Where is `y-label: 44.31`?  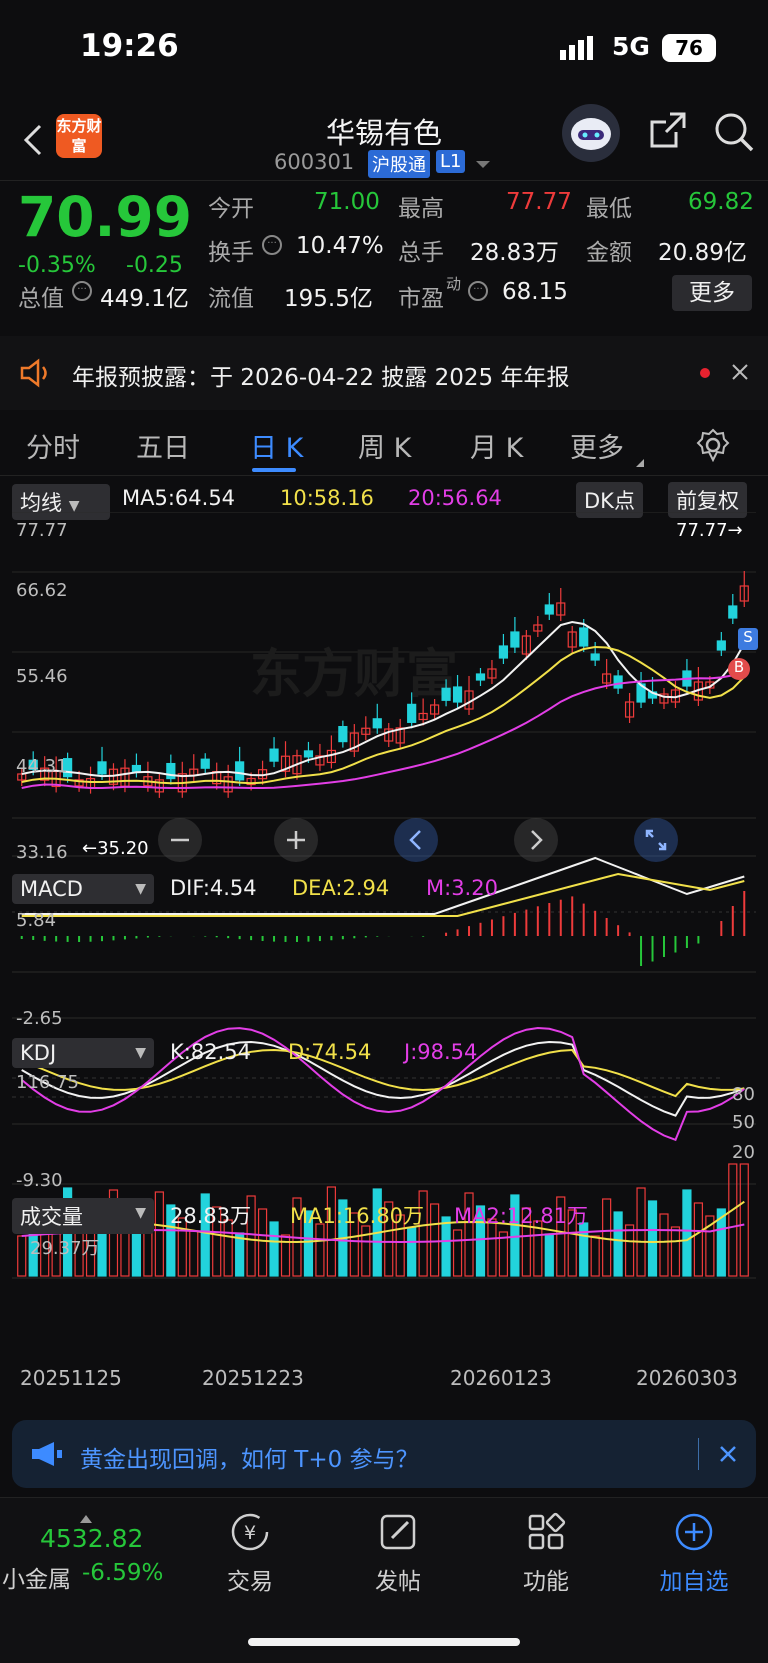
y-label: 44.31 is located at coordinates (42, 766).